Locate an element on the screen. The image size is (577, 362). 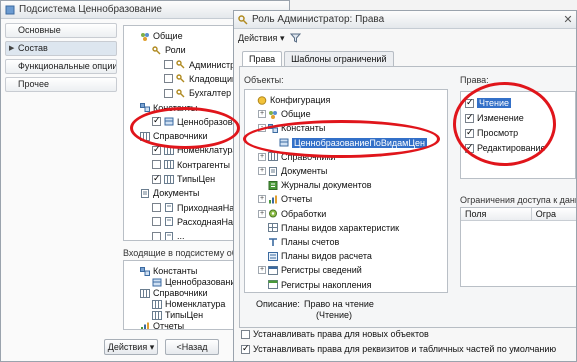
nav-functional-options: Функциональные опции is located at coordinates (61, 66).